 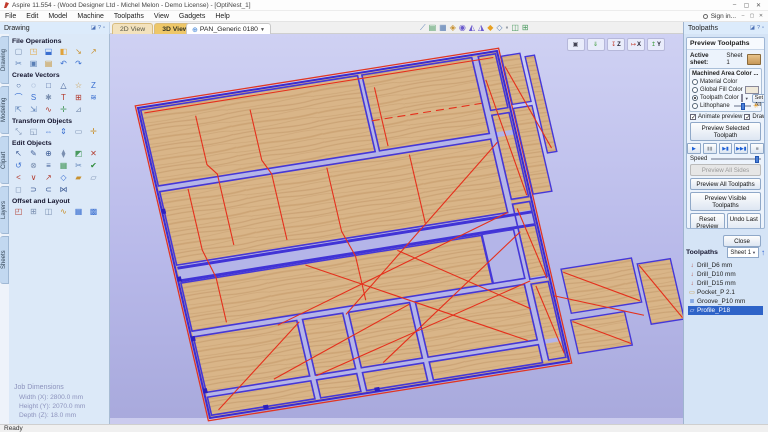 I want to click on tile-icon: ▩, so click(x=93, y=211).